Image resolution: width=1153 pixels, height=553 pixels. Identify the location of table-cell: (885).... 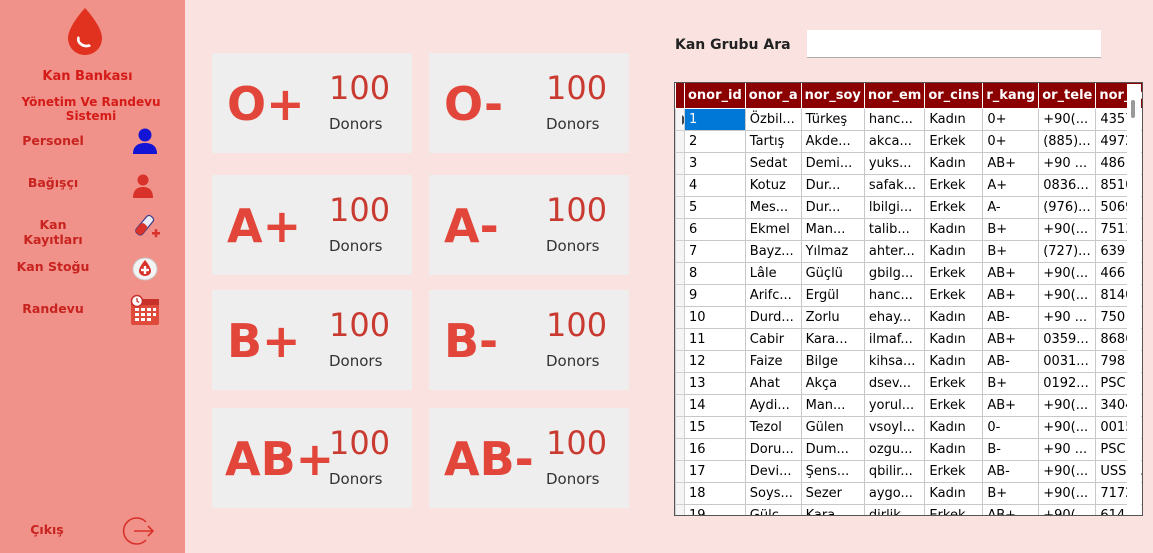
(1067, 141).